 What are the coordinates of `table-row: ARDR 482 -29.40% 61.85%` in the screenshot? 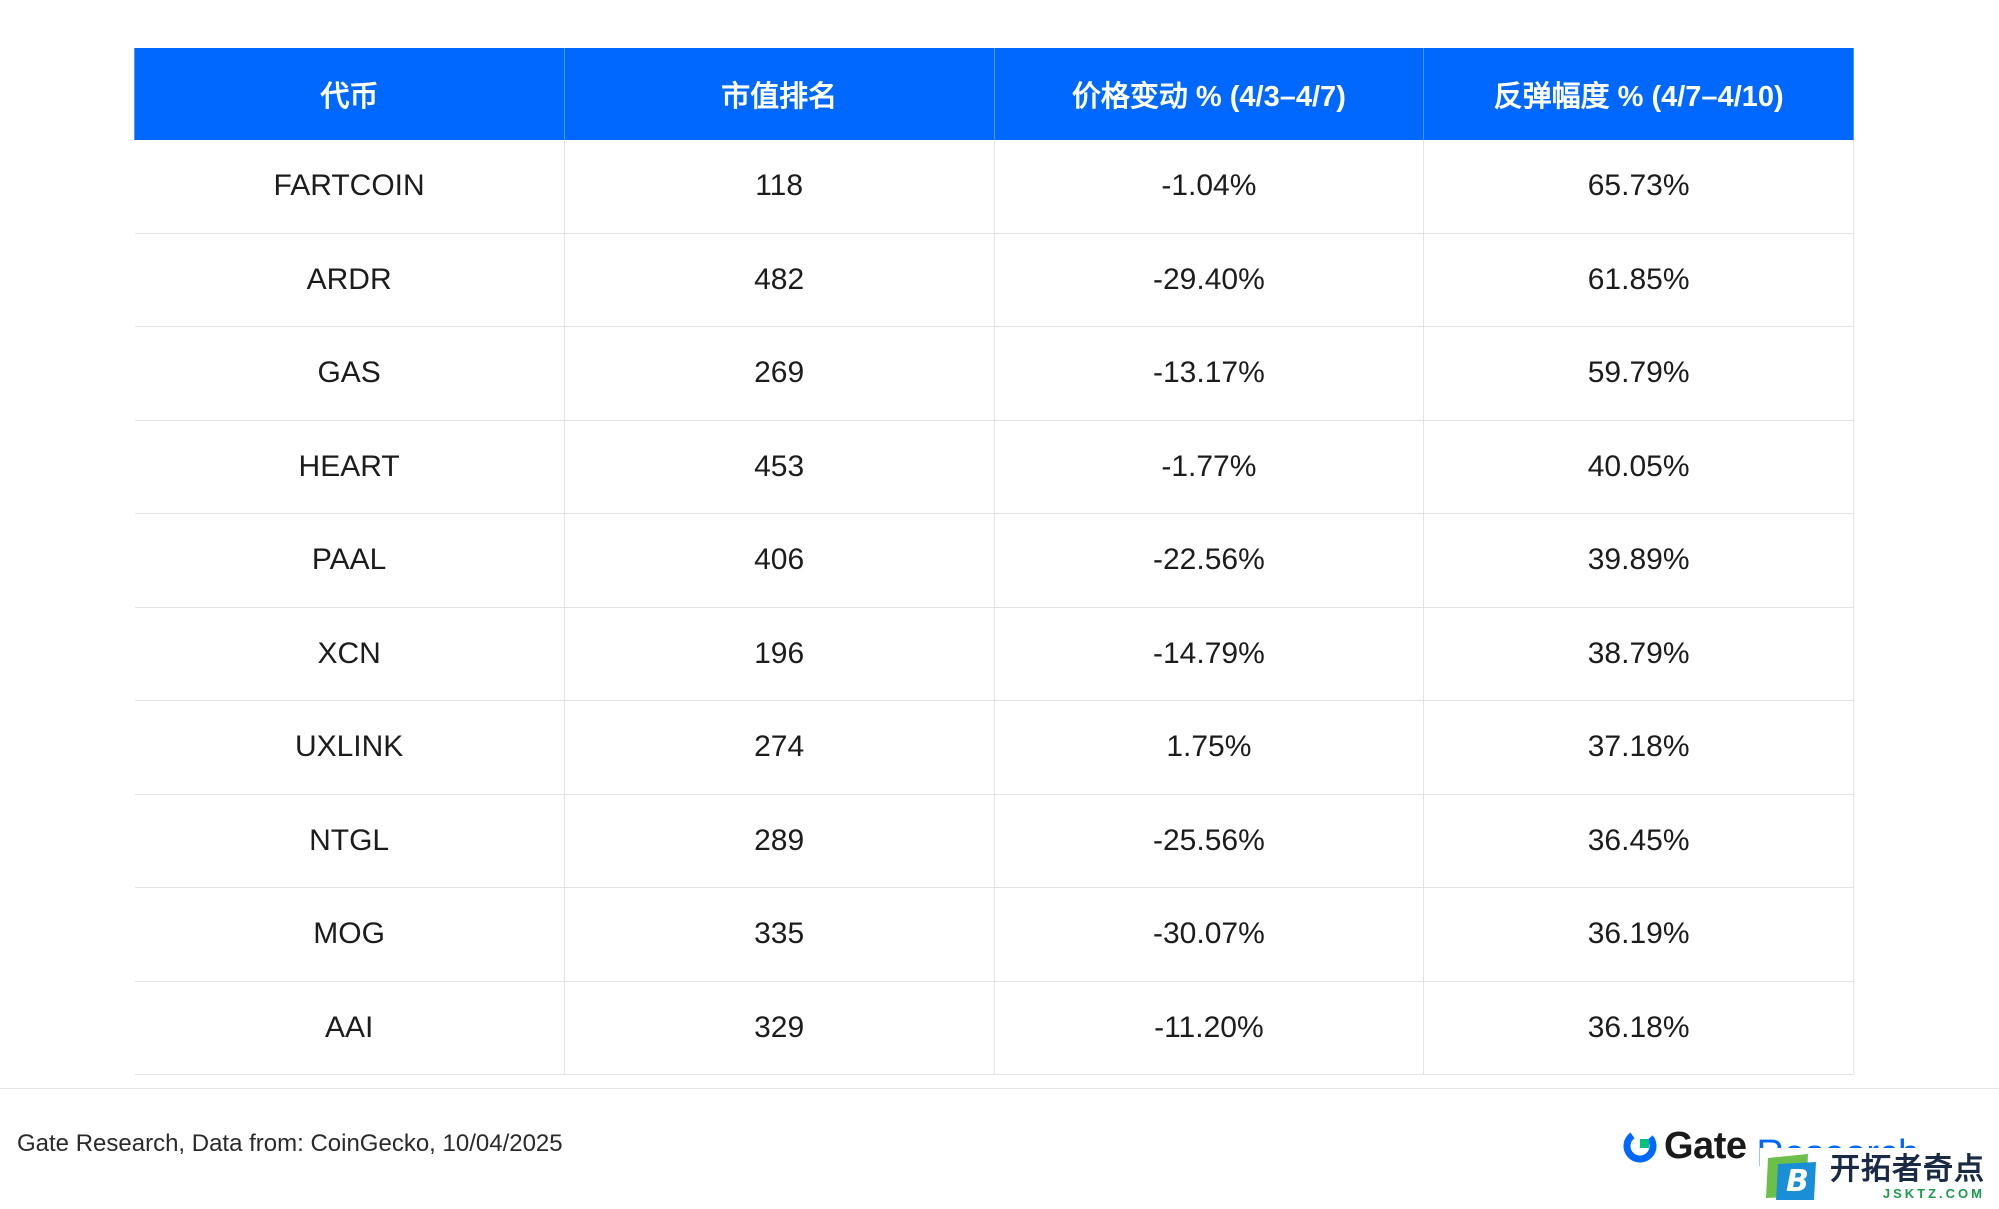 It's located at (994, 280).